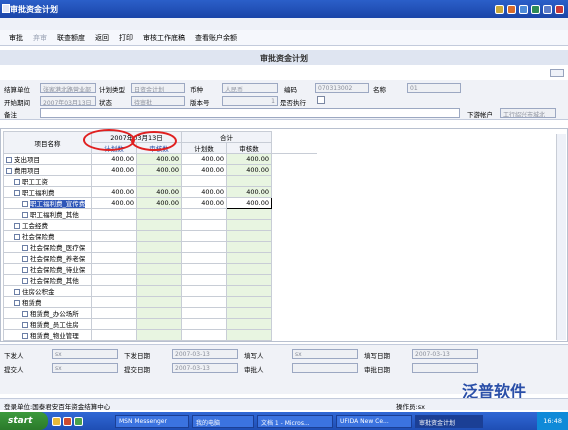 The width and height of the screenshot is (568, 430). Describe the element at coordinates (321, 100) in the screenshot. I see `exec-checkbox` at that location.